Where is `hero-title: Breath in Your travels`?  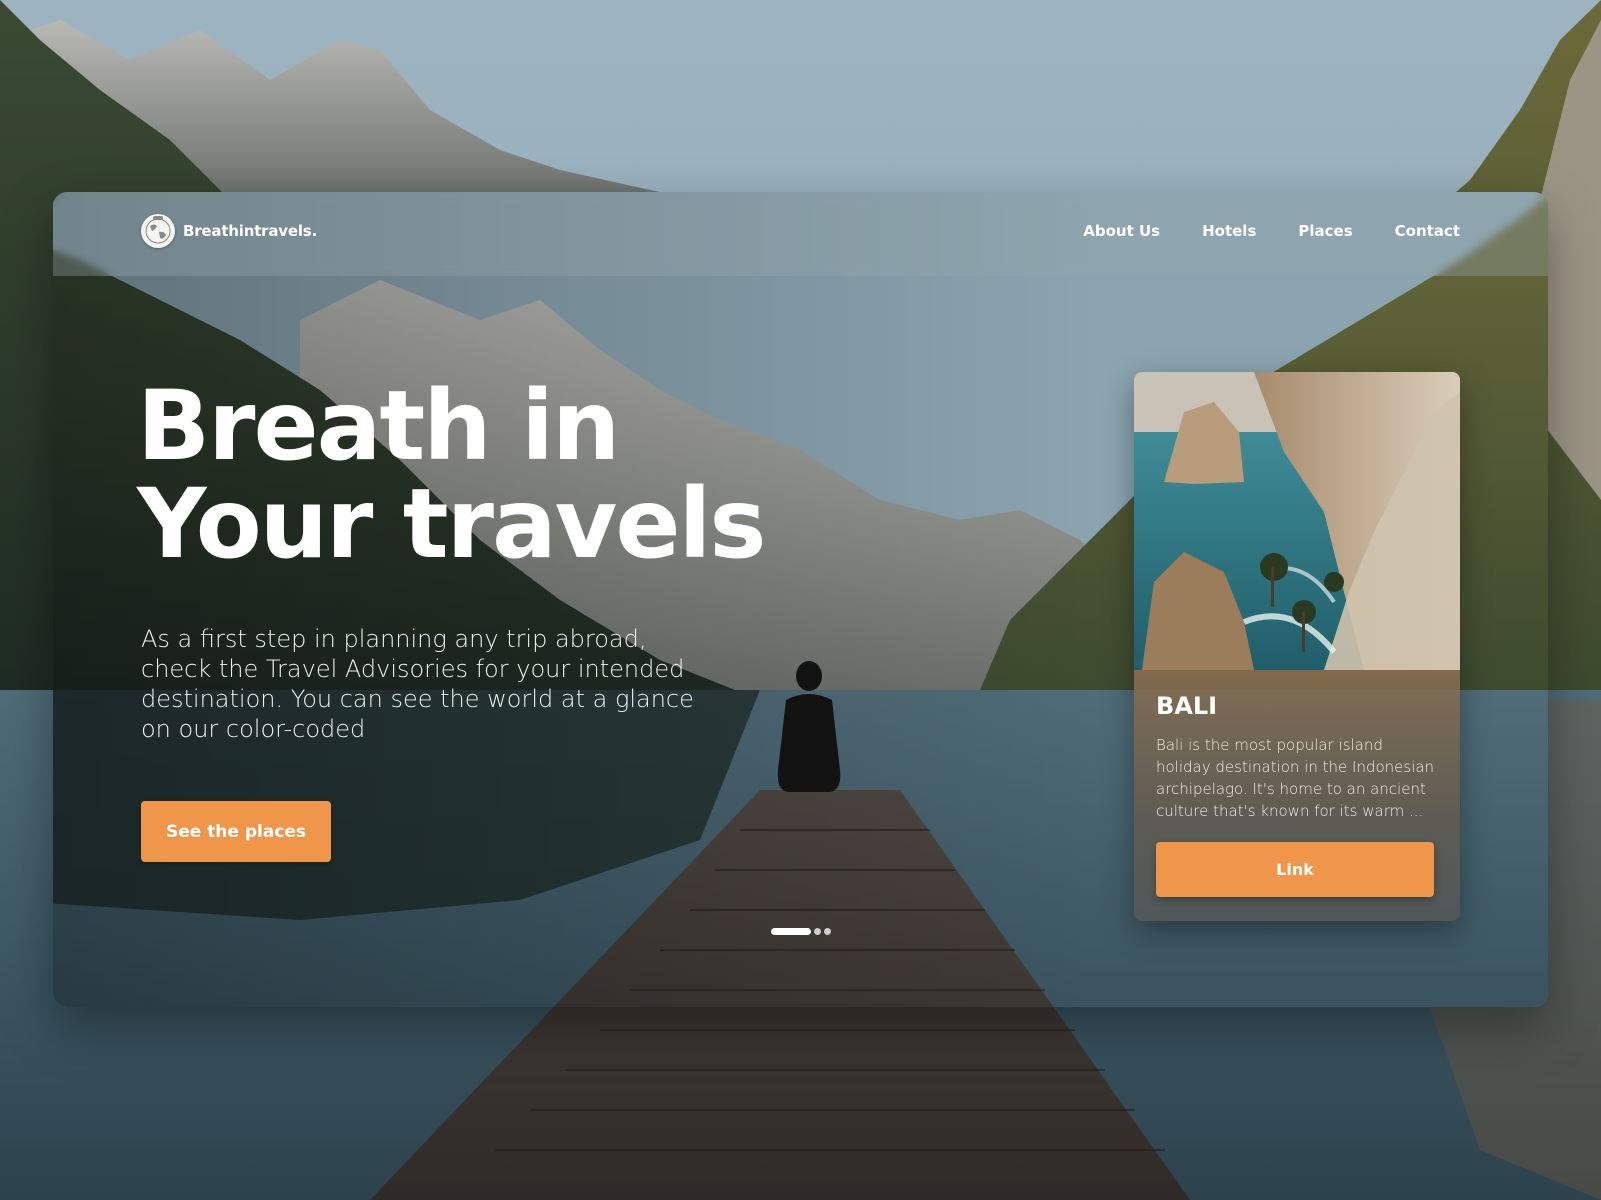 hero-title: Breath in Your travels is located at coordinates (487, 475).